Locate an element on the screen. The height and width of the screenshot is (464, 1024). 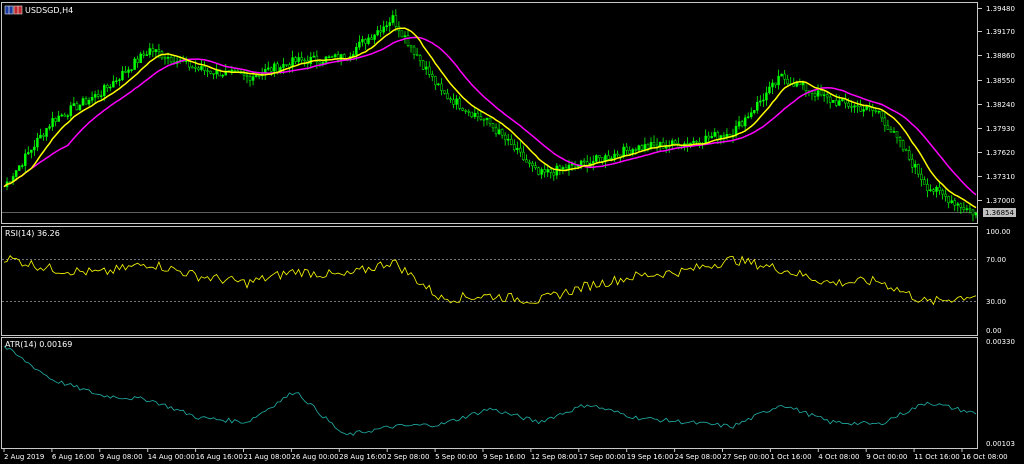
rsi-tick: 70.00 is located at coordinates (996, 260).